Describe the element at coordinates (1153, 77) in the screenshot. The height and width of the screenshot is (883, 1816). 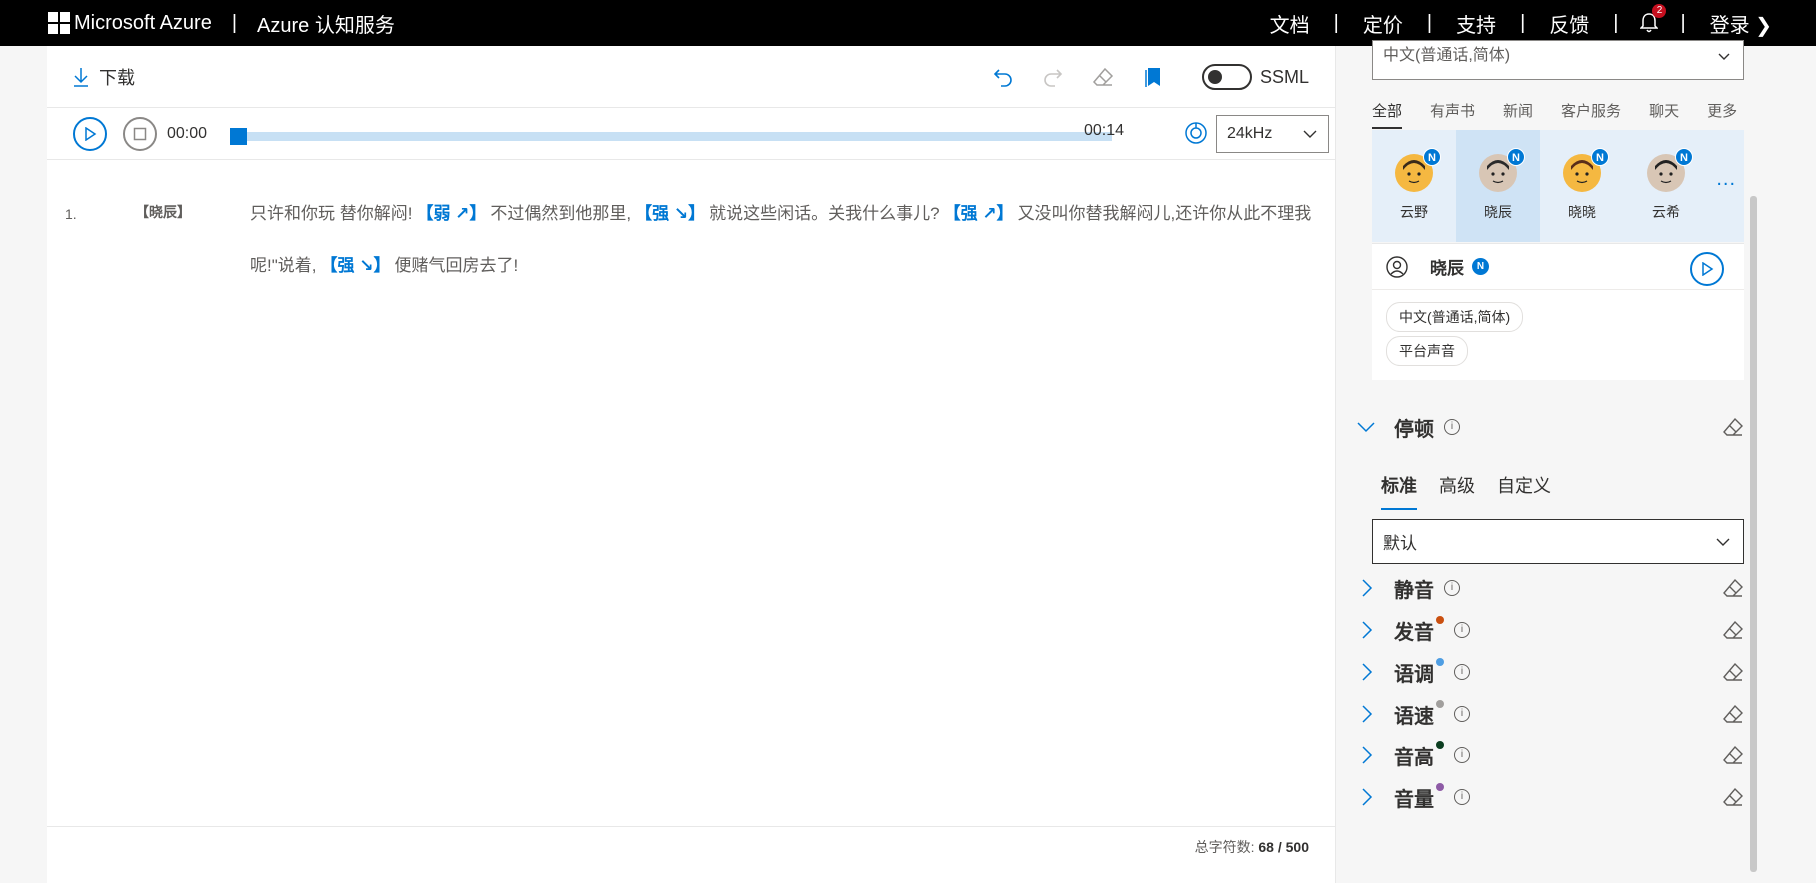
I see `bookmark-icon` at that location.